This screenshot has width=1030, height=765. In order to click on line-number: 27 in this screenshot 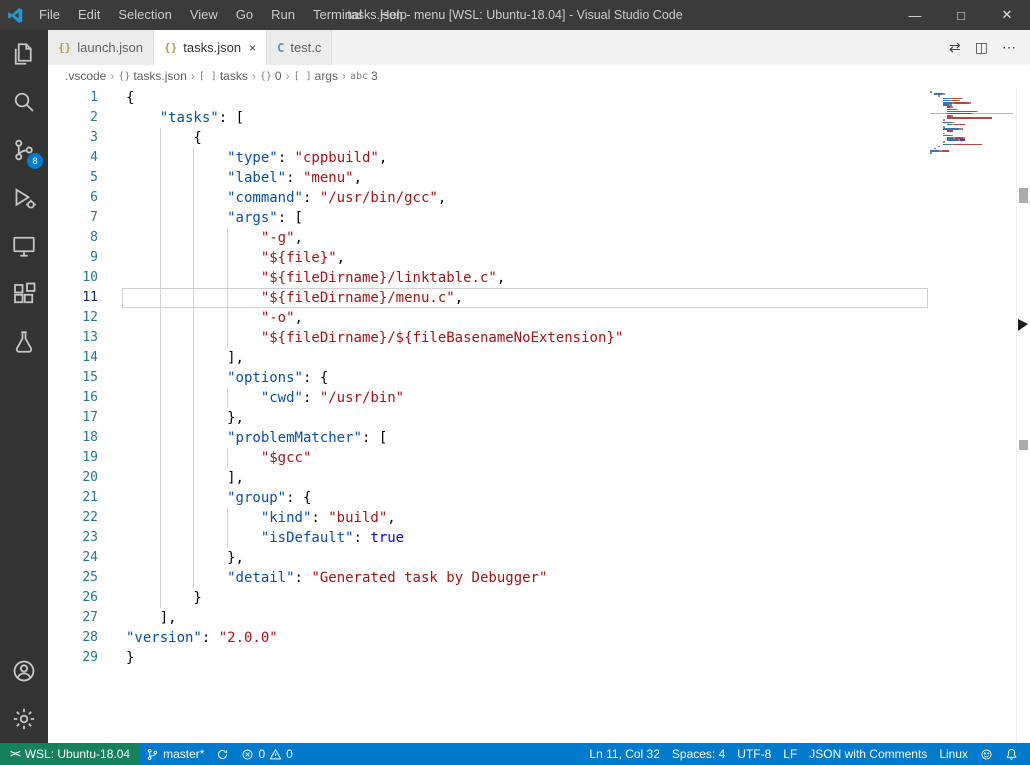, I will do `click(90, 617)`.